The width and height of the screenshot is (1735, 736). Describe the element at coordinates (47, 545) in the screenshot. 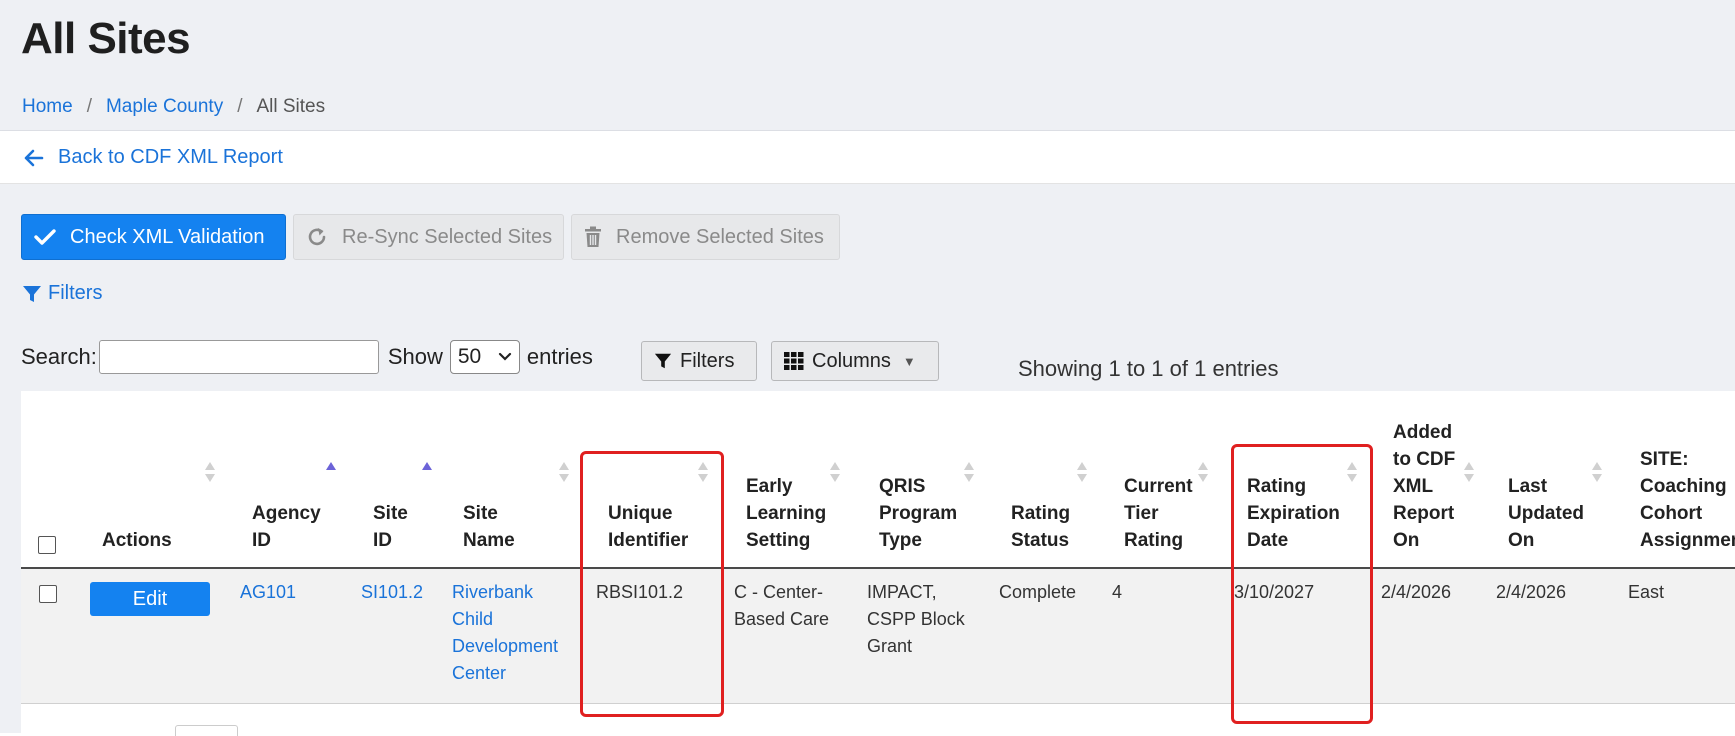

I see `select-all-checkbox` at that location.